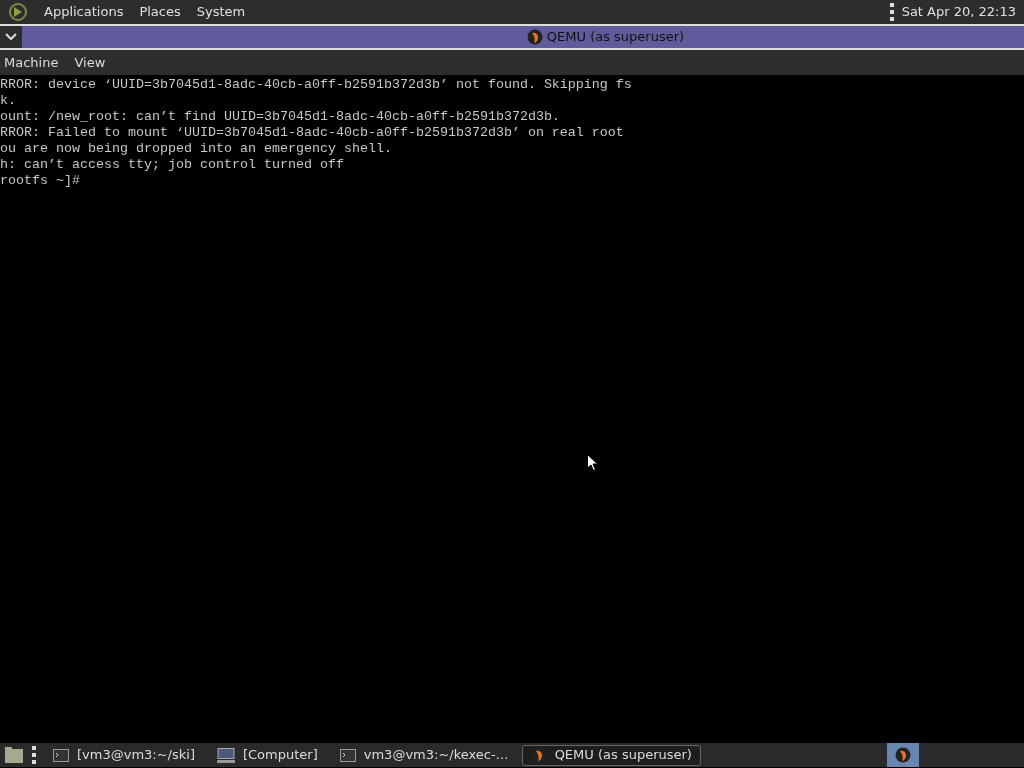  What do you see at coordinates (11, 37) in the screenshot?
I see `chevron-down-icon` at bounding box center [11, 37].